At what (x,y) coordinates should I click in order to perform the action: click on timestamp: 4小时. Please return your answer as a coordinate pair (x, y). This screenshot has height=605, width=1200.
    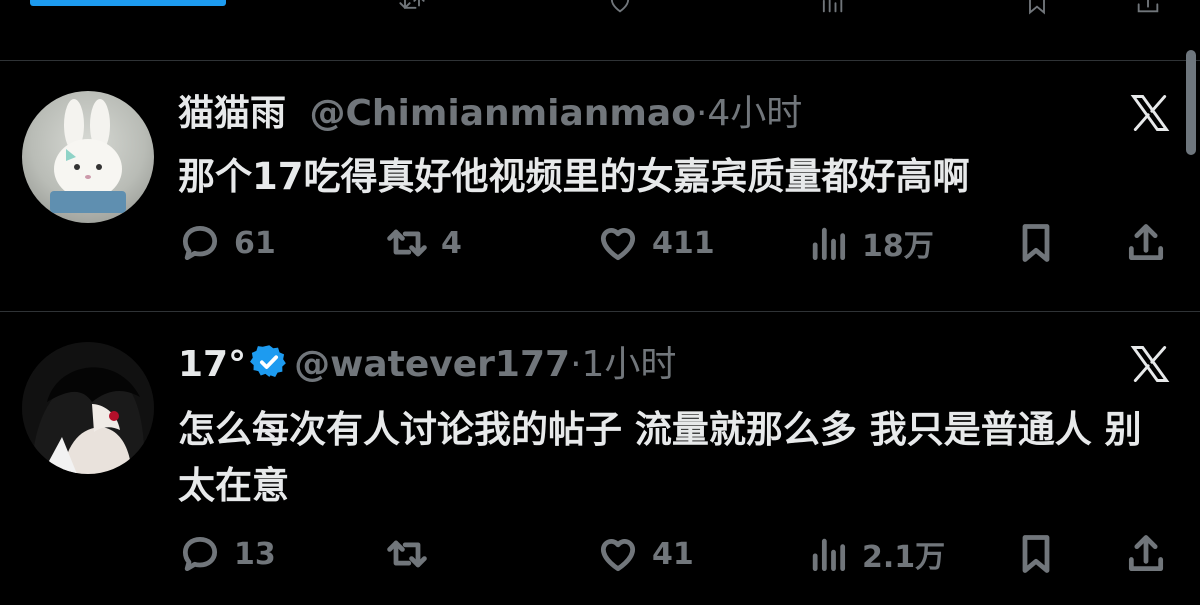
    Looking at the image, I should click on (754, 113).